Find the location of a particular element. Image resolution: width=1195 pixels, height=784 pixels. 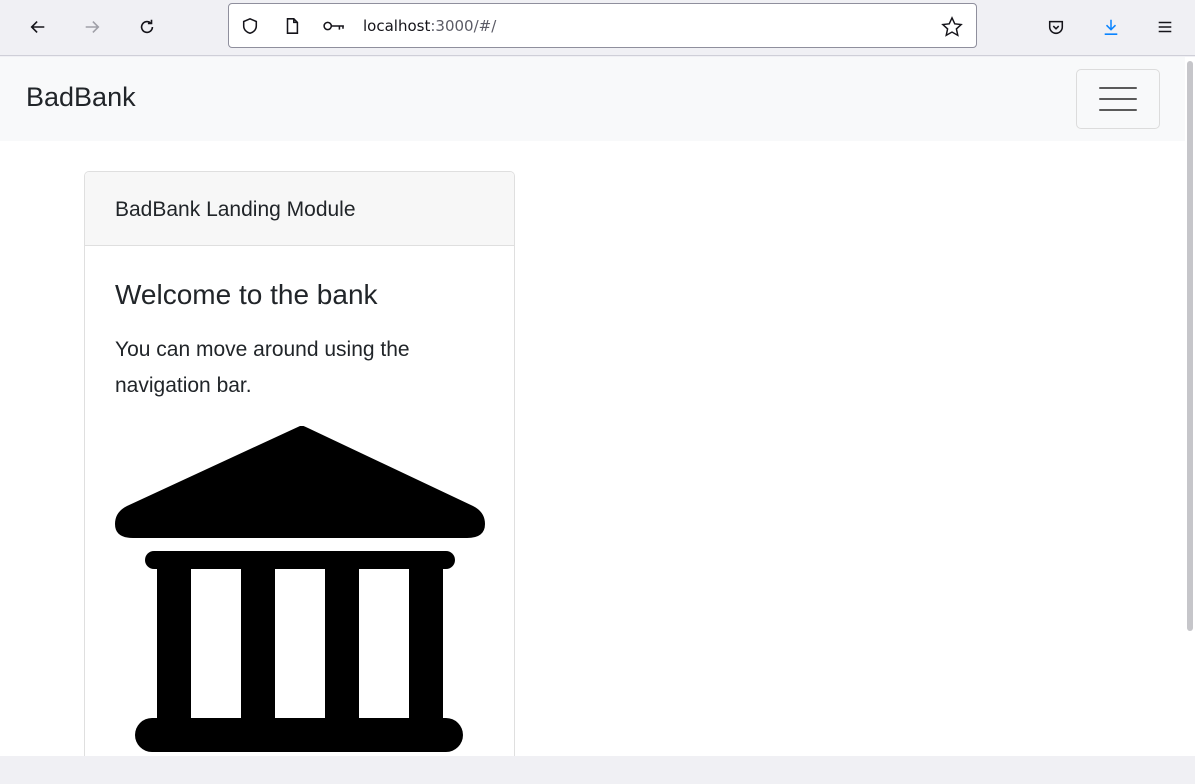

navbar-brand: BadBank is located at coordinates (81, 97).